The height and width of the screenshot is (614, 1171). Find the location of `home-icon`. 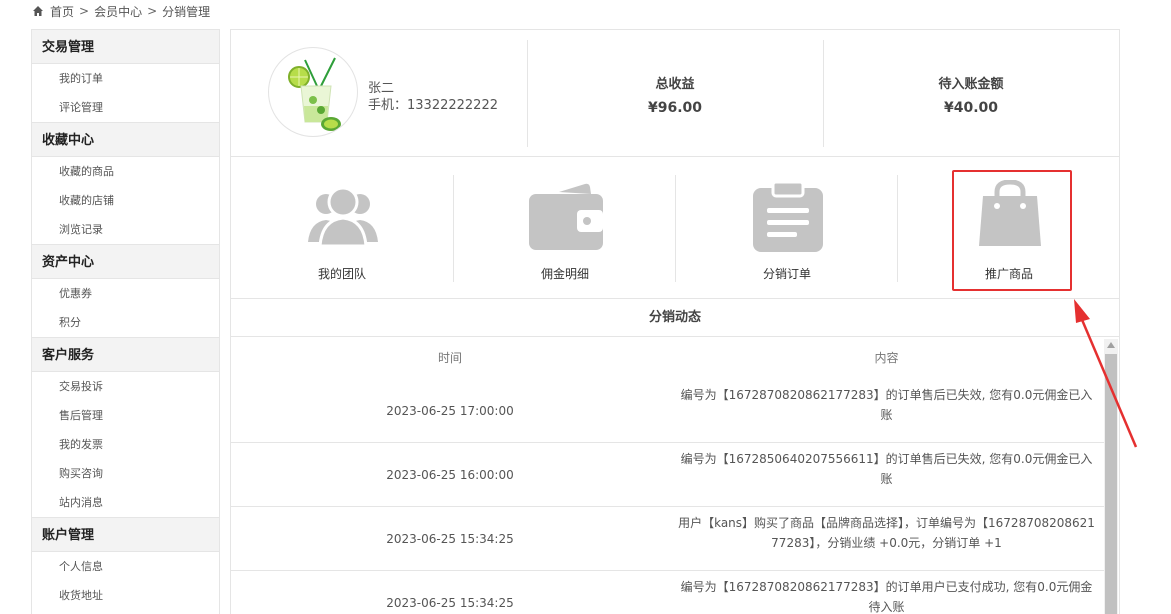

home-icon is located at coordinates (38, 11).